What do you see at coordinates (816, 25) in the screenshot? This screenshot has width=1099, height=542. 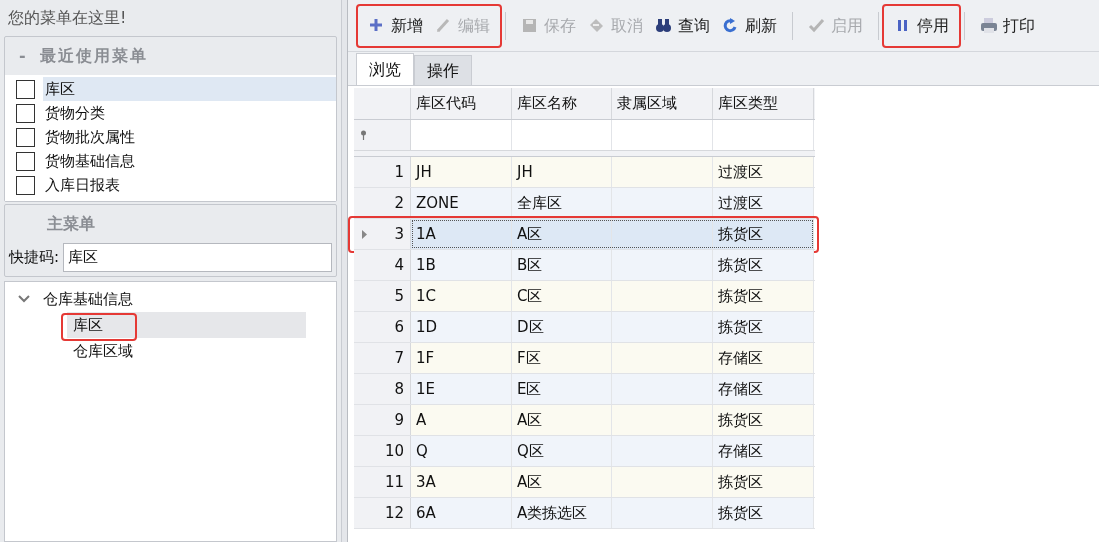 I see `check-icon` at bounding box center [816, 25].